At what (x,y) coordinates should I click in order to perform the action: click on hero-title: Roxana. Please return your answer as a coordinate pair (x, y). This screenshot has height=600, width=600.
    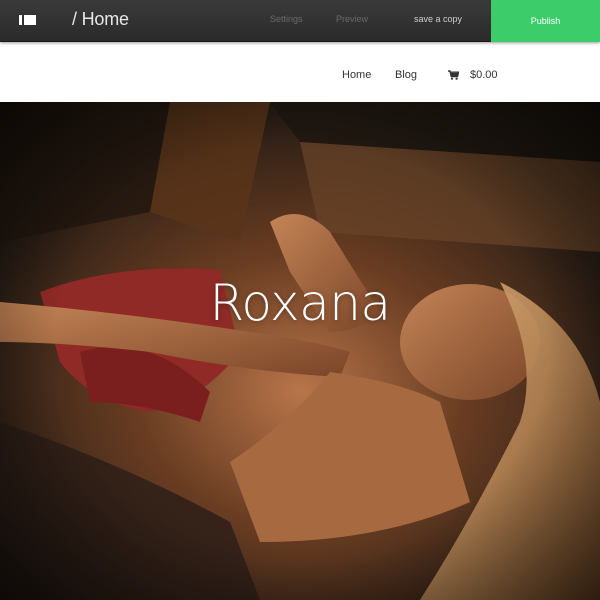
    Looking at the image, I should click on (300, 303).